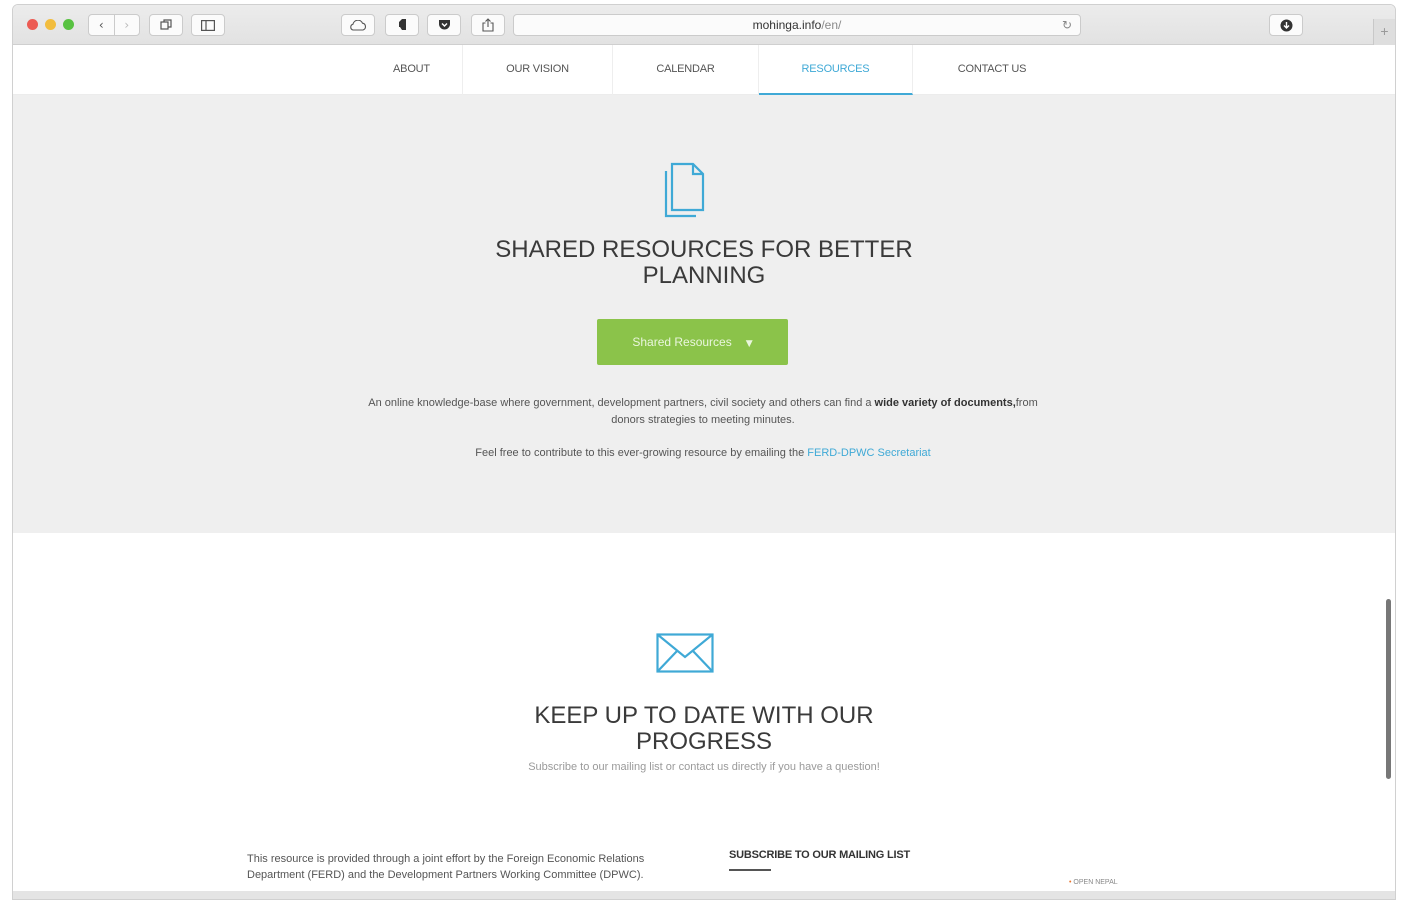  I want to click on sidebar-icon, so click(208, 25).